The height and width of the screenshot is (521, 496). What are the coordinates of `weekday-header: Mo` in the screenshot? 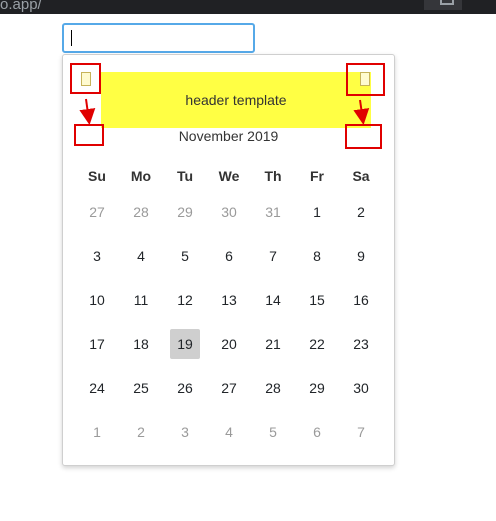 It's located at (141, 176).